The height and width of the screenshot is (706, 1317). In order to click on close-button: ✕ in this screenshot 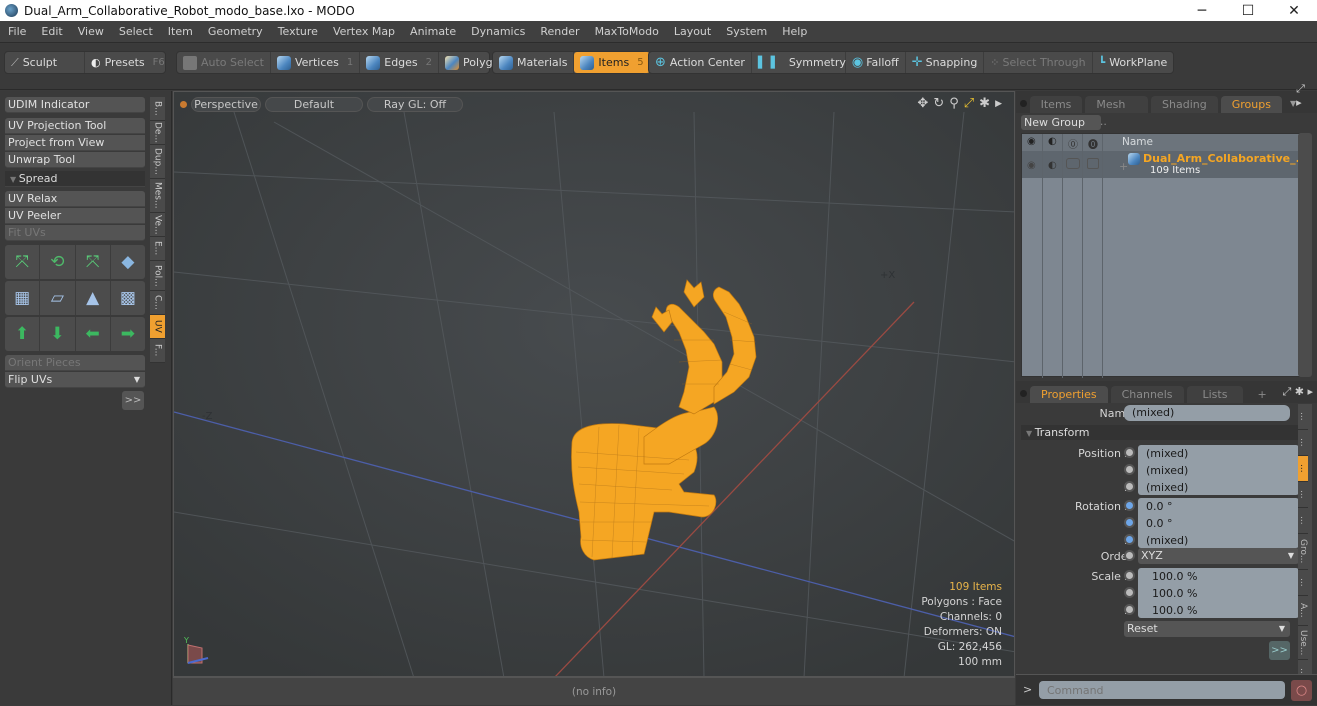, I will do `click(1294, 10)`.